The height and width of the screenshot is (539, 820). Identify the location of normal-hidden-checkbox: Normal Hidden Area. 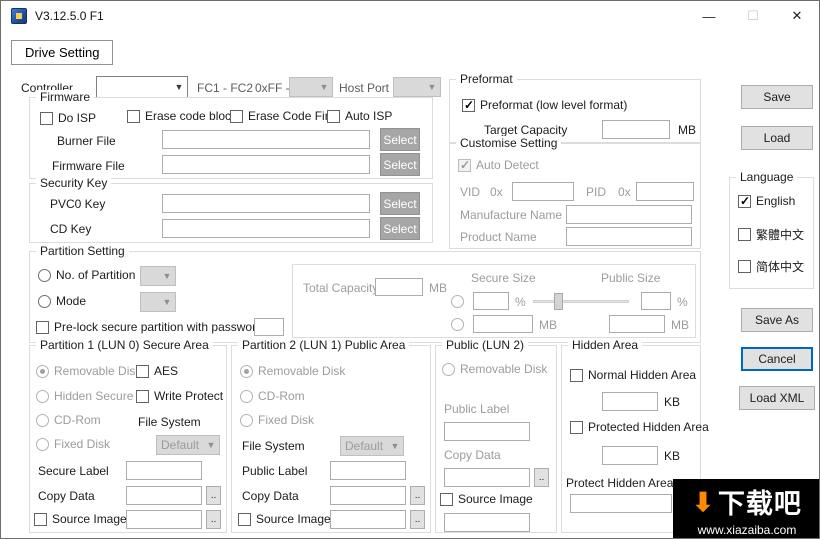
(633, 375).